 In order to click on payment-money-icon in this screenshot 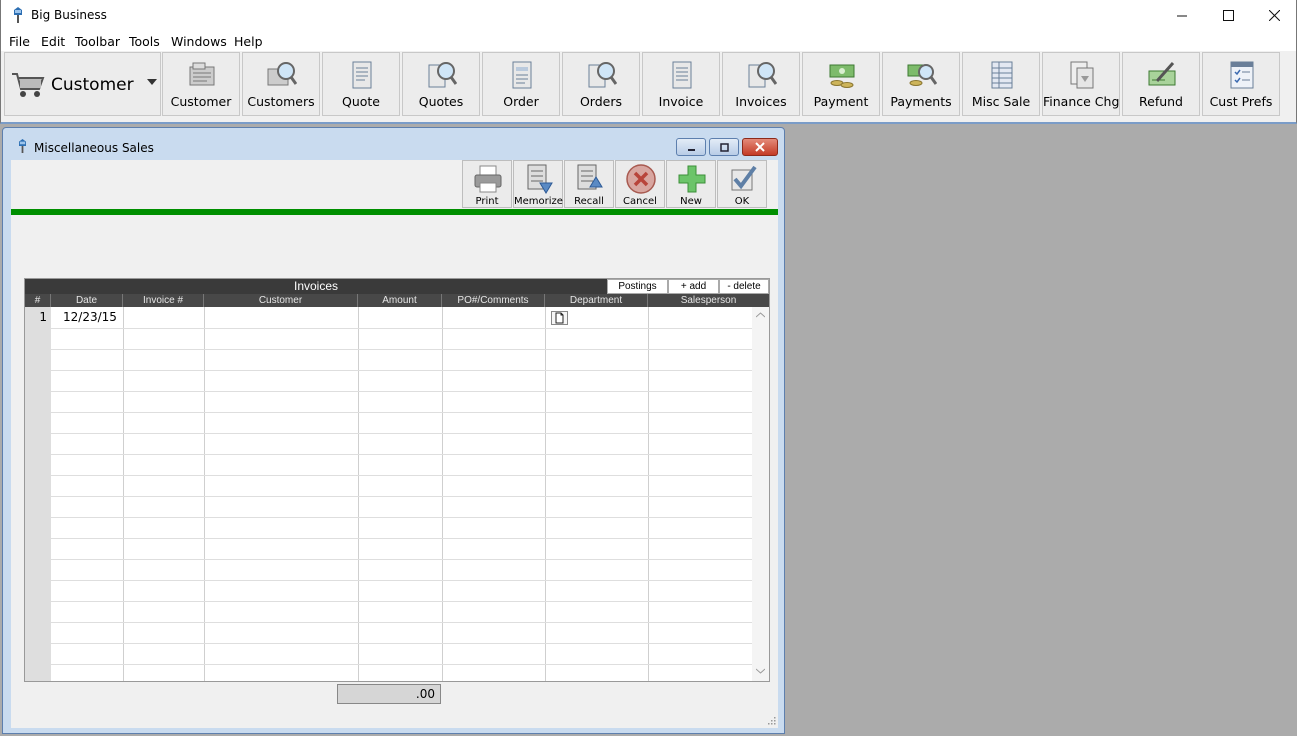, I will do `click(842, 76)`.